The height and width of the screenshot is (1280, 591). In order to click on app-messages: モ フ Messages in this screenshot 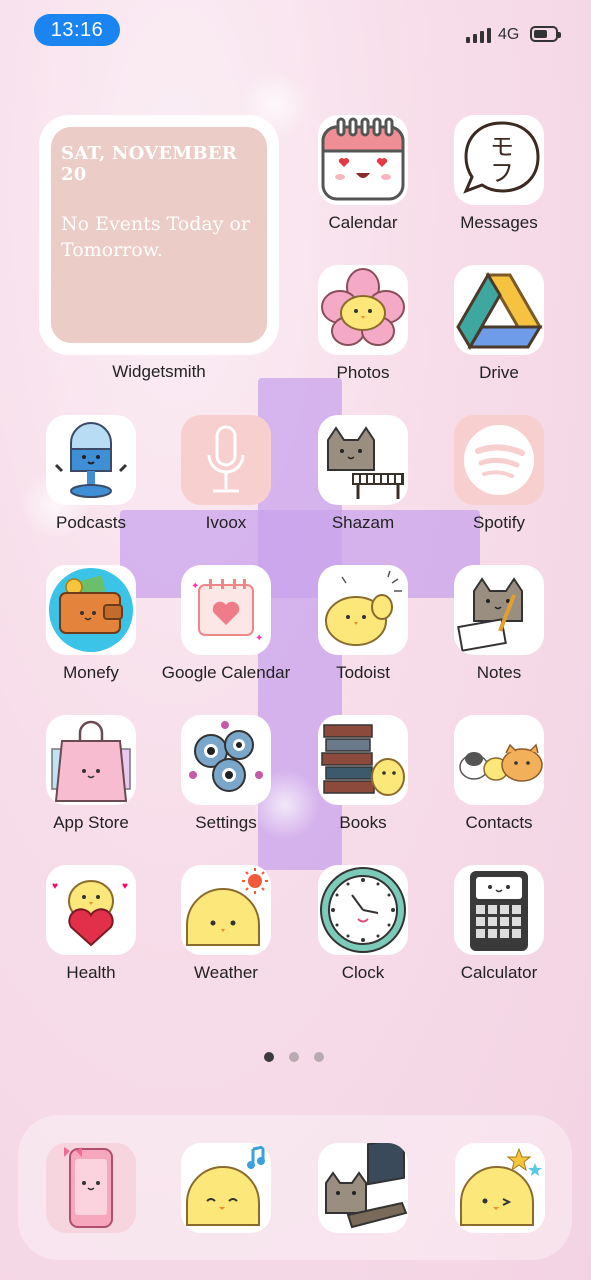, I will do `click(499, 175)`.